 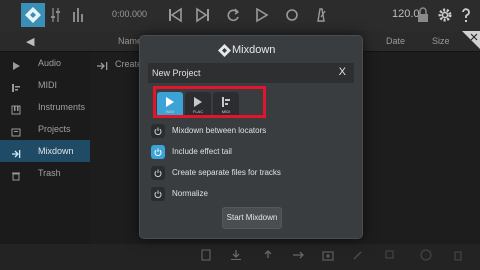 I want to click on option-separate-files: Create separate files for tracks, so click(x=251, y=173).